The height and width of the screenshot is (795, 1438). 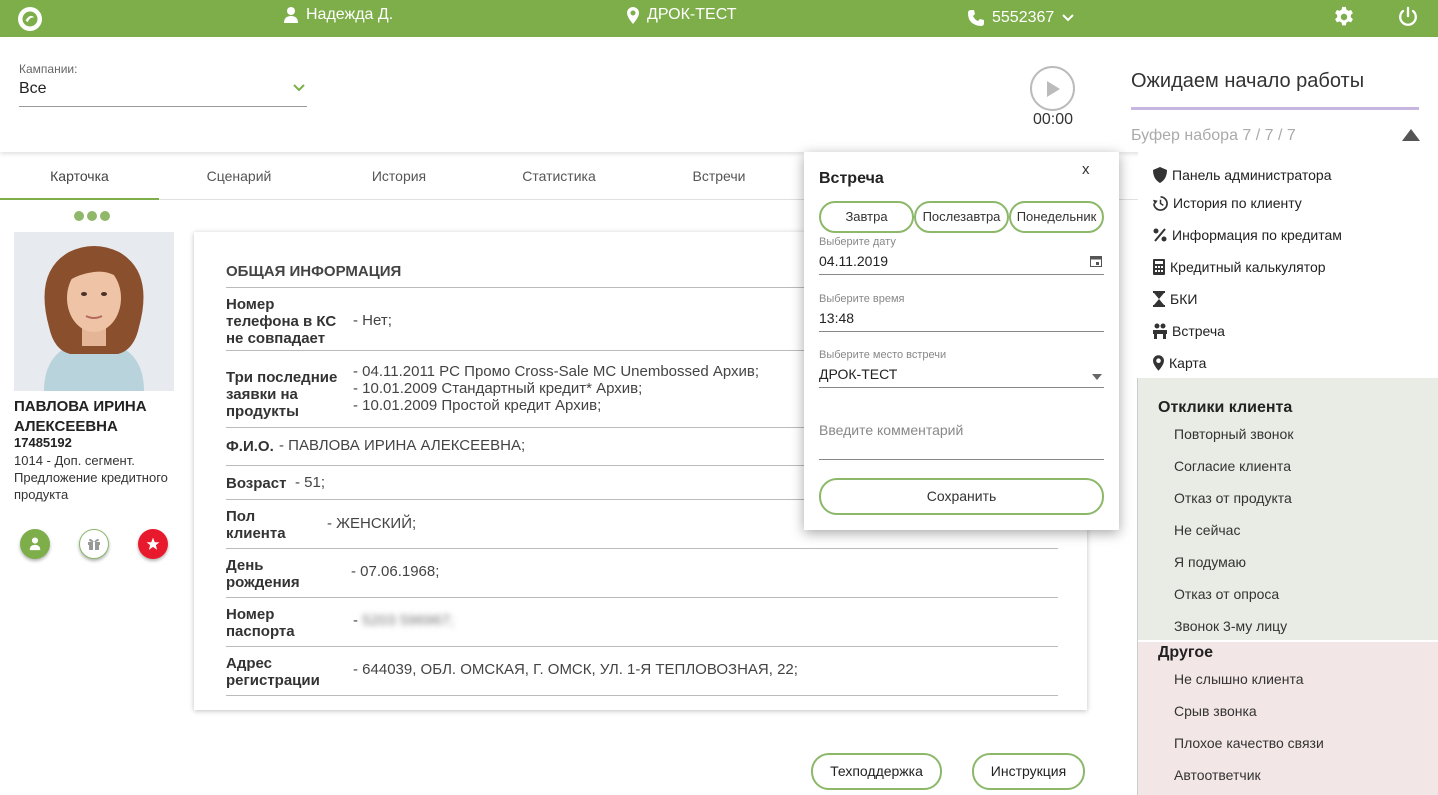 I want to click on info-row-value: - ЖЕНСКИЙ;, so click(x=372, y=523).